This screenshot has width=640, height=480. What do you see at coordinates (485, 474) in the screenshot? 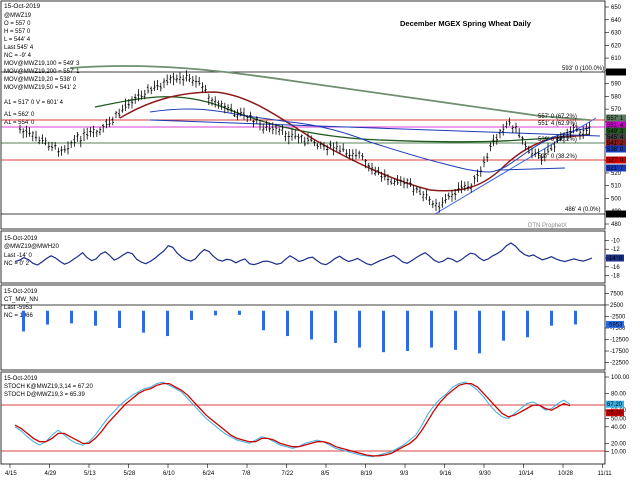
I see `x-tick-label: 9/30` at bounding box center [485, 474].